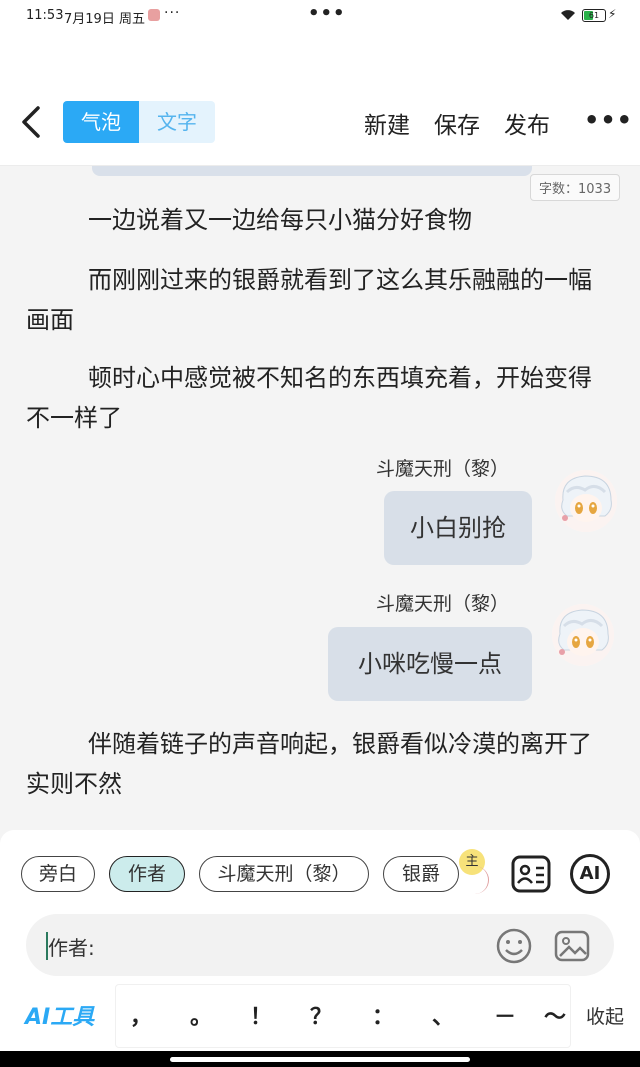  I want to click on notification-app-icon, so click(154, 15).